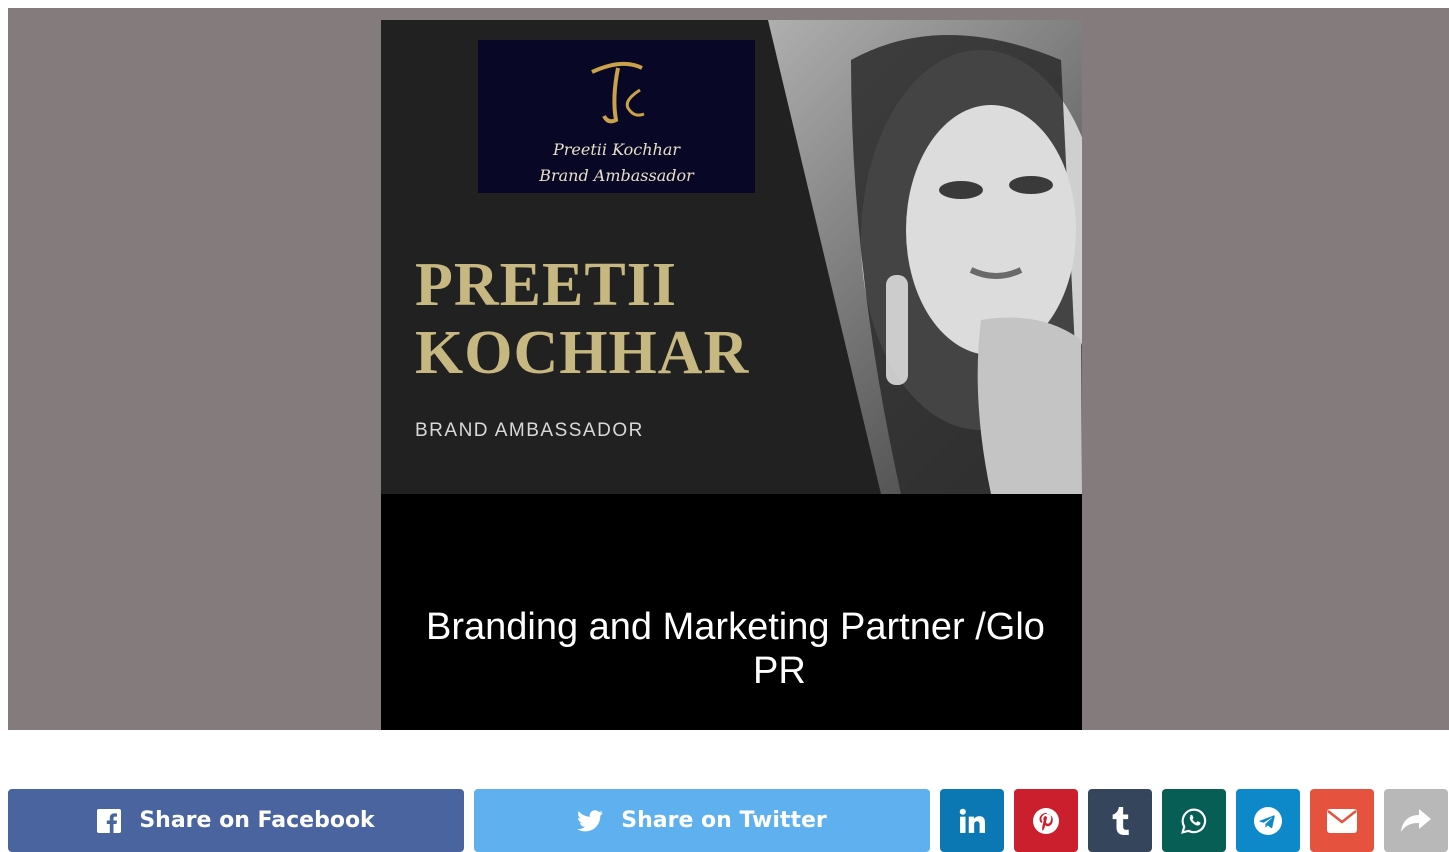  I want to click on share-telegram-button, so click(1268, 820).